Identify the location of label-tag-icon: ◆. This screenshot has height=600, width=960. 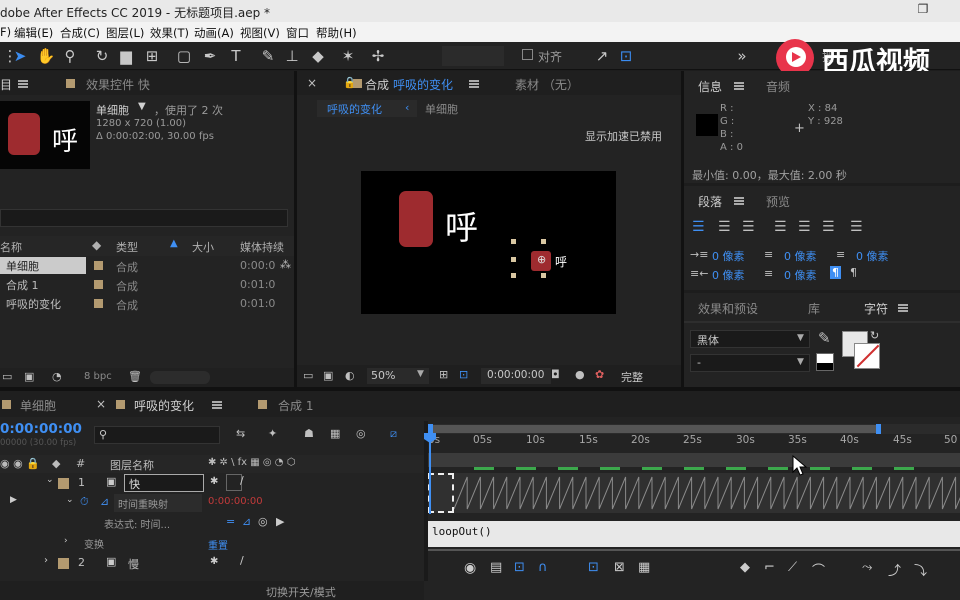
(96, 245).